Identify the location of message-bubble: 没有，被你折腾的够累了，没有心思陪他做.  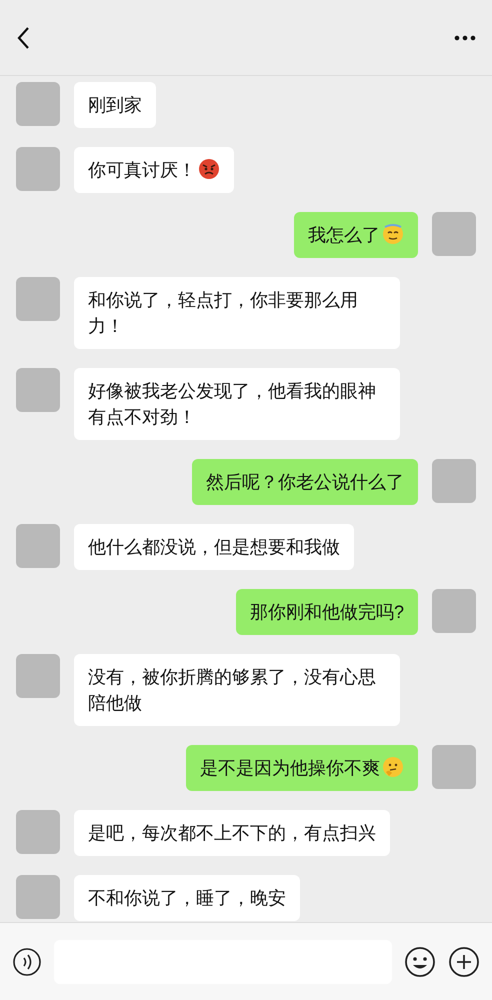
(237, 690).